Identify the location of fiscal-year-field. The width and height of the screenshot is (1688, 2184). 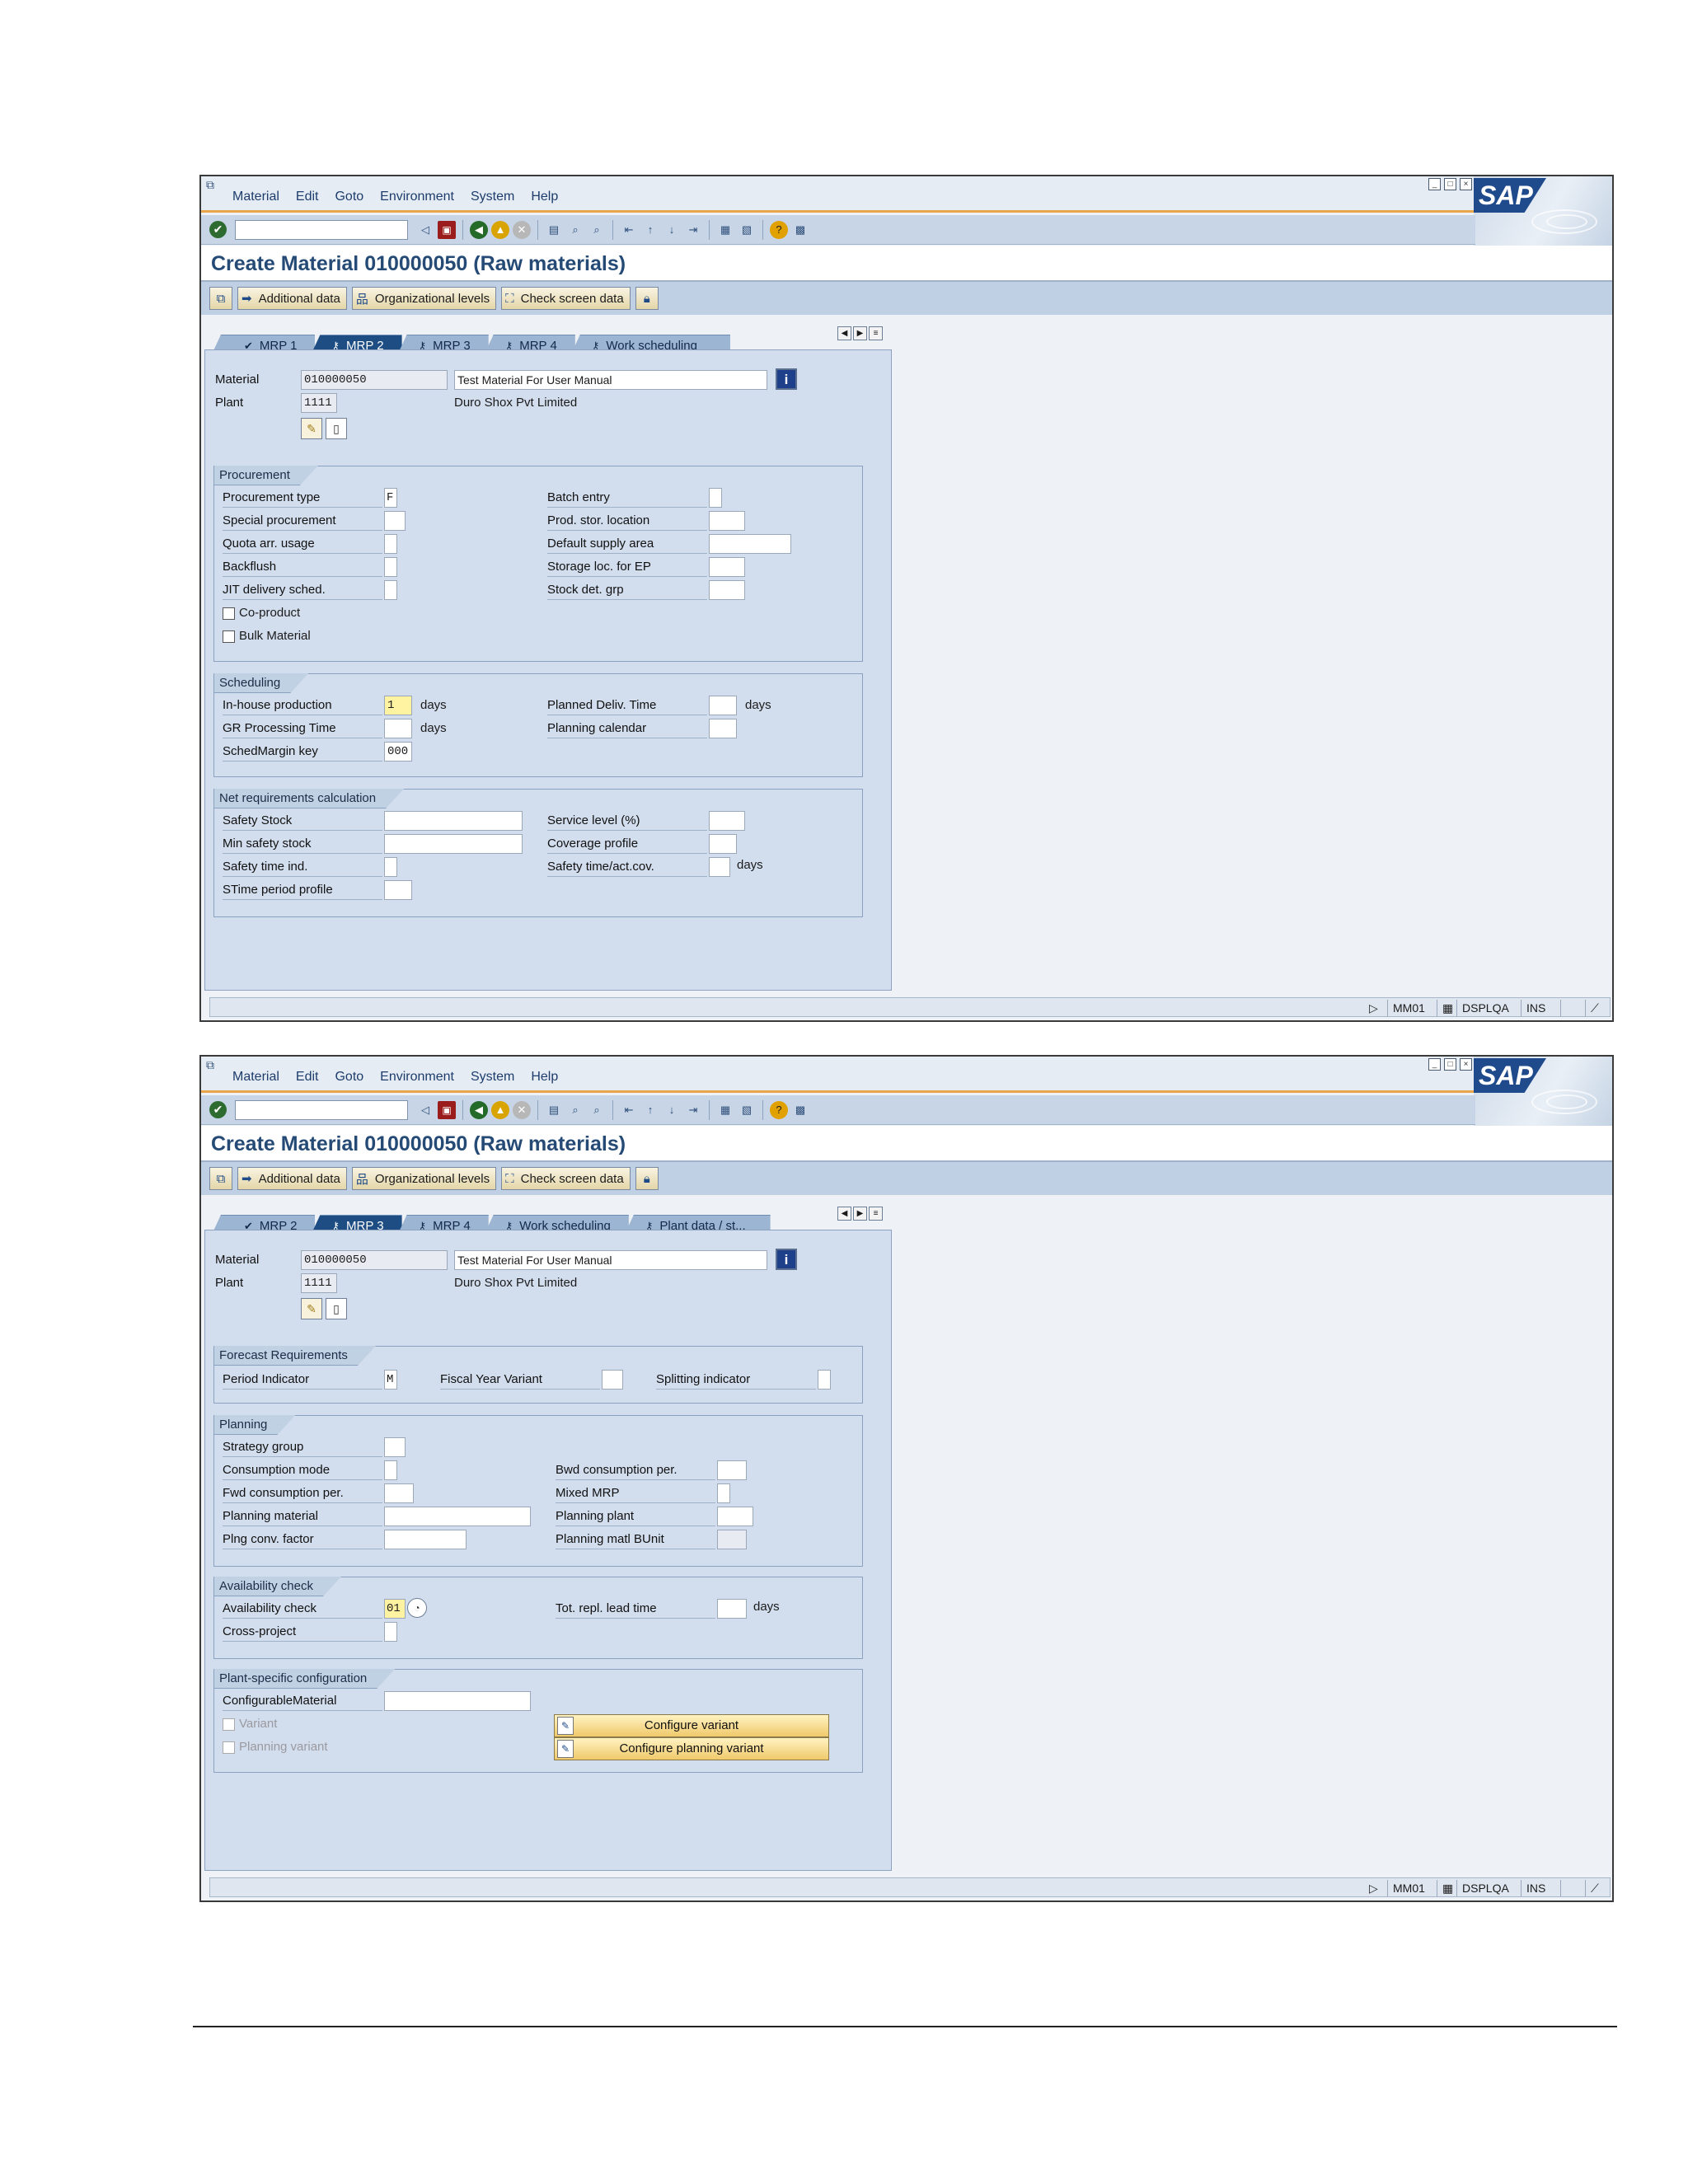
(613, 1380).